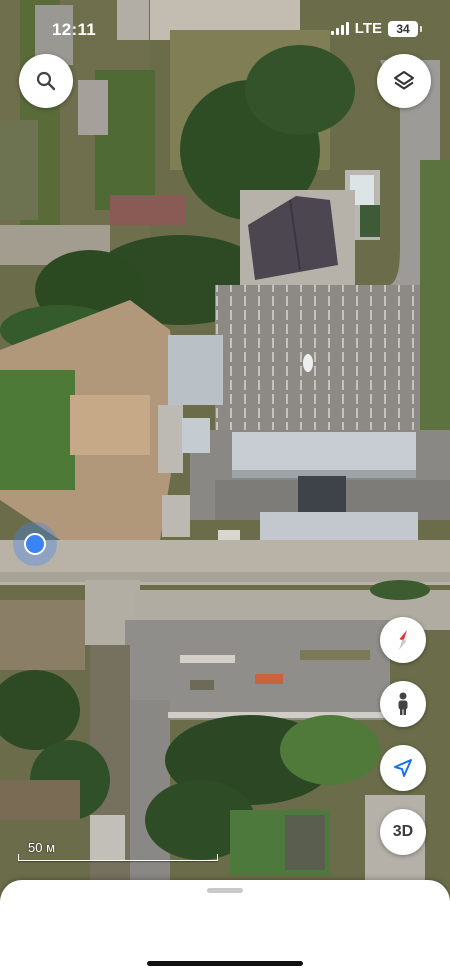  What do you see at coordinates (368, 28) in the screenshot?
I see `network-type: LTE` at bounding box center [368, 28].